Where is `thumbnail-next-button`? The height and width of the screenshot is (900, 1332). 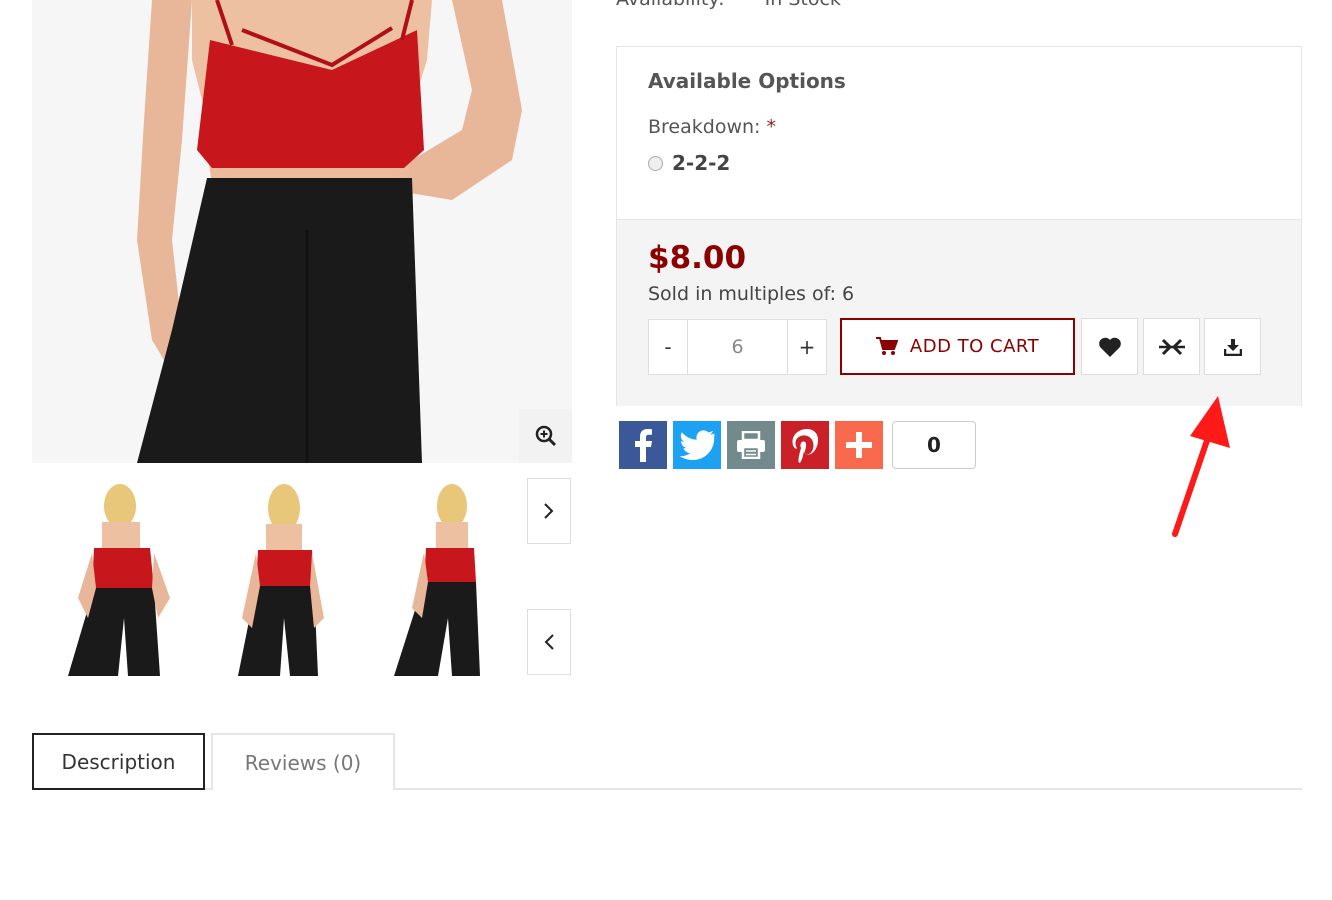 thumbnail-next-button is located at coordinates (549, 511).